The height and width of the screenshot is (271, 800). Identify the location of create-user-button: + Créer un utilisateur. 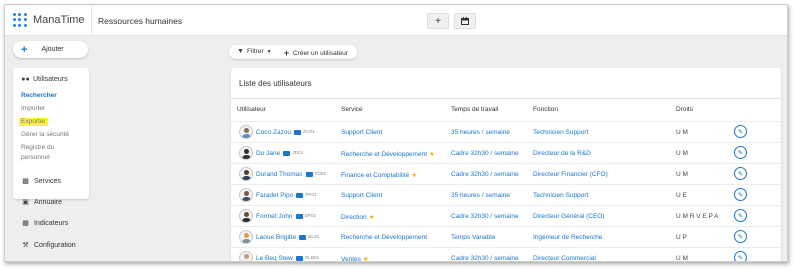
(315, 53).